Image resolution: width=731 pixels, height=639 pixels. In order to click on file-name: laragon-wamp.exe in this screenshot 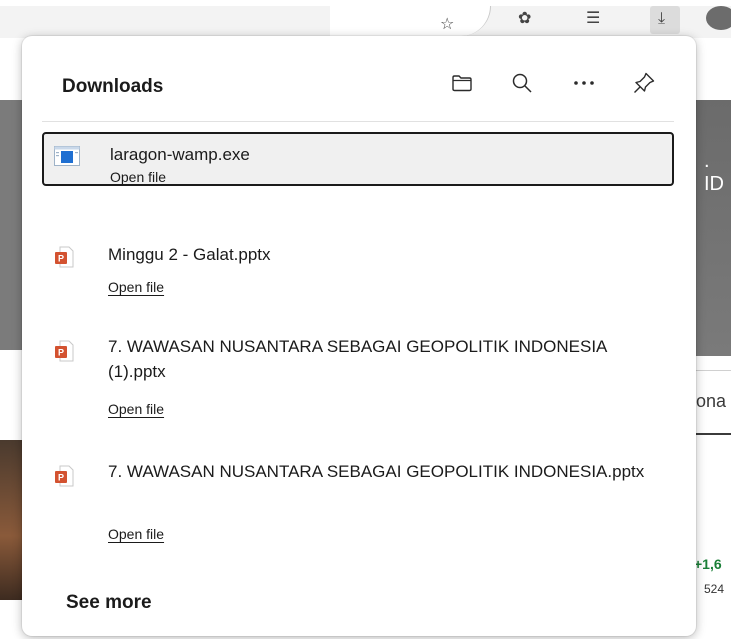, I will do `click(180, 154)`.